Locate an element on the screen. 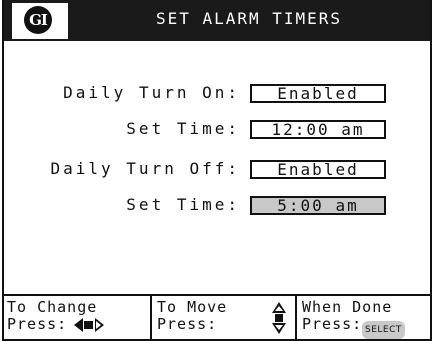 The height and width of the screenshot is (341, 435). turn-off-time-value: 5:00 am is located at coordinates (318, 205).